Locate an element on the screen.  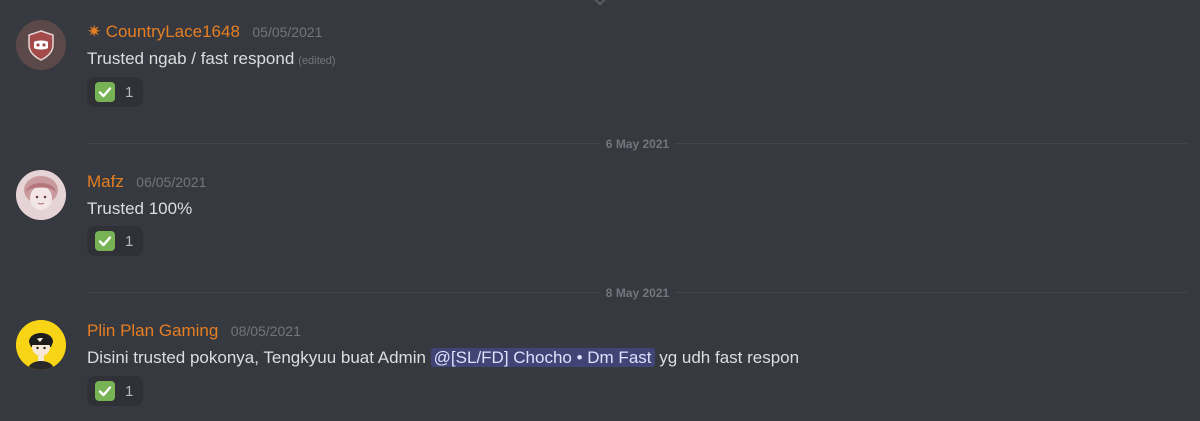
message-header: Mafz 06/05/2021 is located at coordinates (146, 182).